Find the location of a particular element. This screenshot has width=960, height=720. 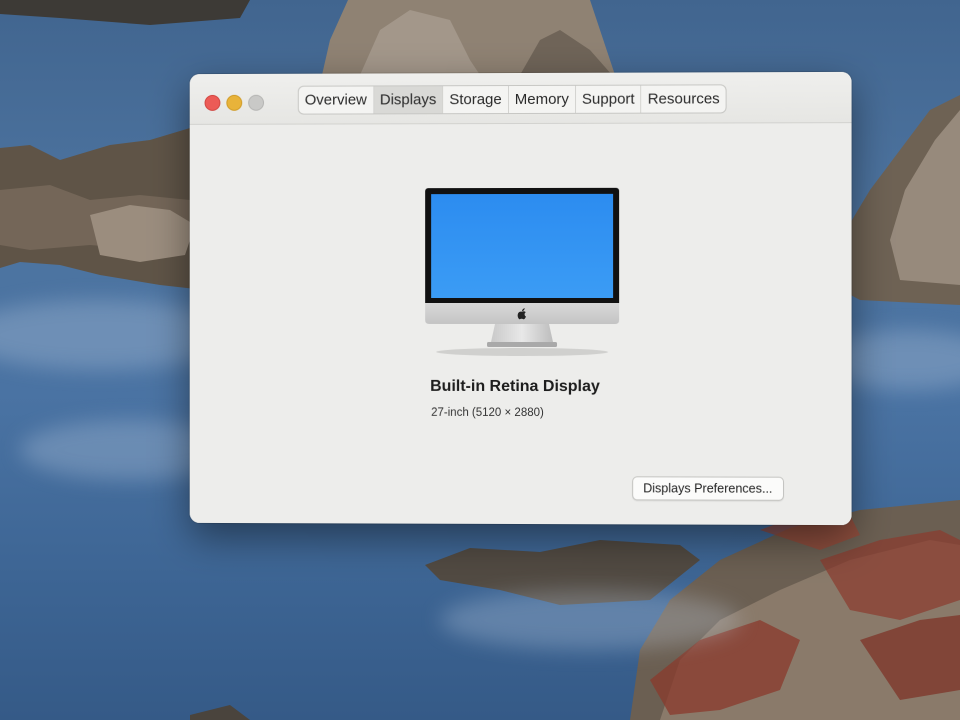

tab-memory: Memory is located at coordinates (542, 99).